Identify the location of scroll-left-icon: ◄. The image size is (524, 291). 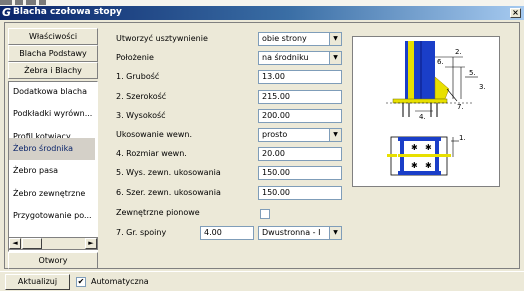
(15, 243).